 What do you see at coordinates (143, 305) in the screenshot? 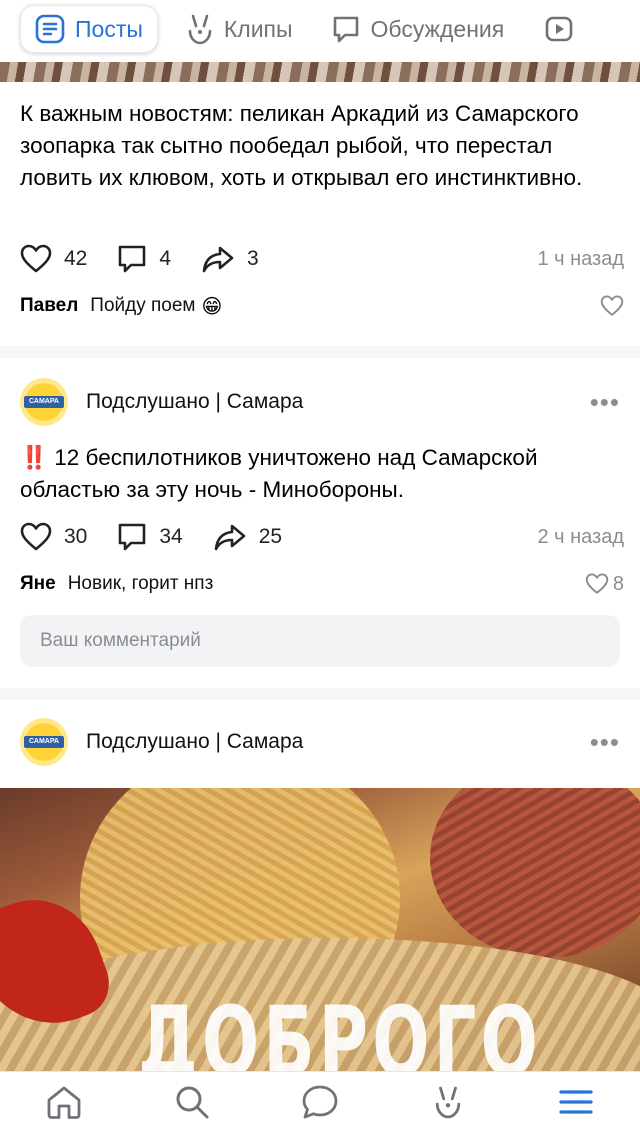
I see `comment-text: Пойду поем` at bounding box center [143, 305].